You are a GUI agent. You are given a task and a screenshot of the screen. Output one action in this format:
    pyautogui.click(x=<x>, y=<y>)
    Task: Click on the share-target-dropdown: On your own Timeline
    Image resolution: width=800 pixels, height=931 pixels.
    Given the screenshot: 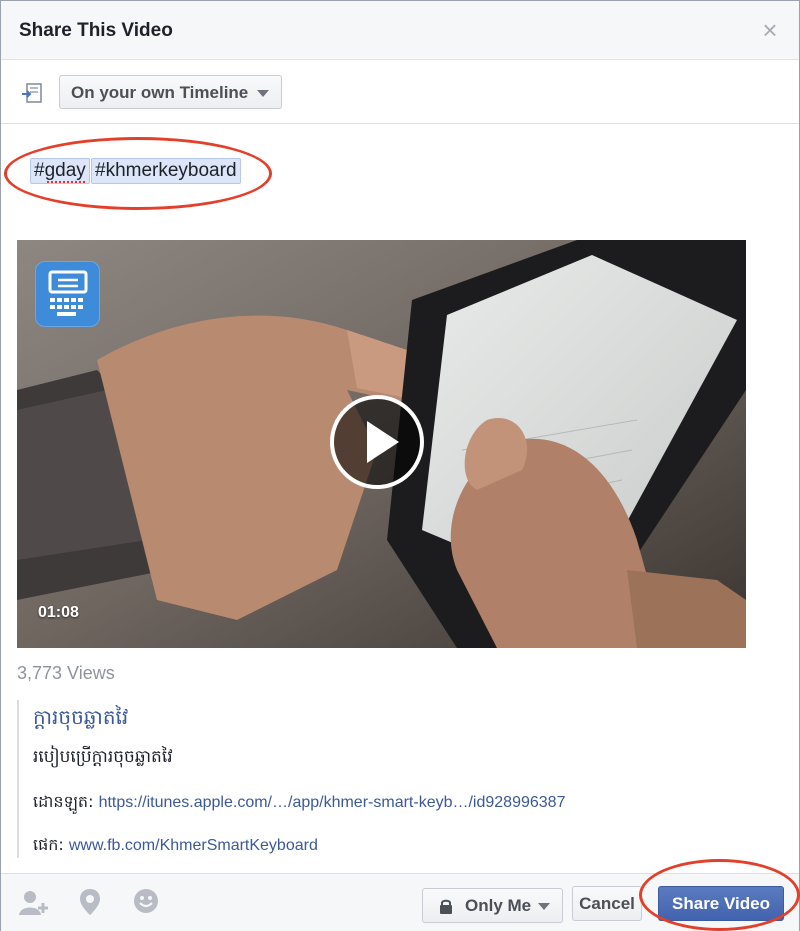 What is the action you would take?
    pyautogui.click(x=170, y=92)
    